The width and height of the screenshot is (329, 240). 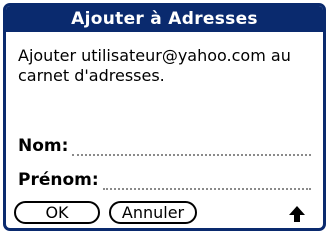 What do you see at coordinates (191, 148) in the screenshot?
I see `last-name-field` at bounding box center [191, 148].